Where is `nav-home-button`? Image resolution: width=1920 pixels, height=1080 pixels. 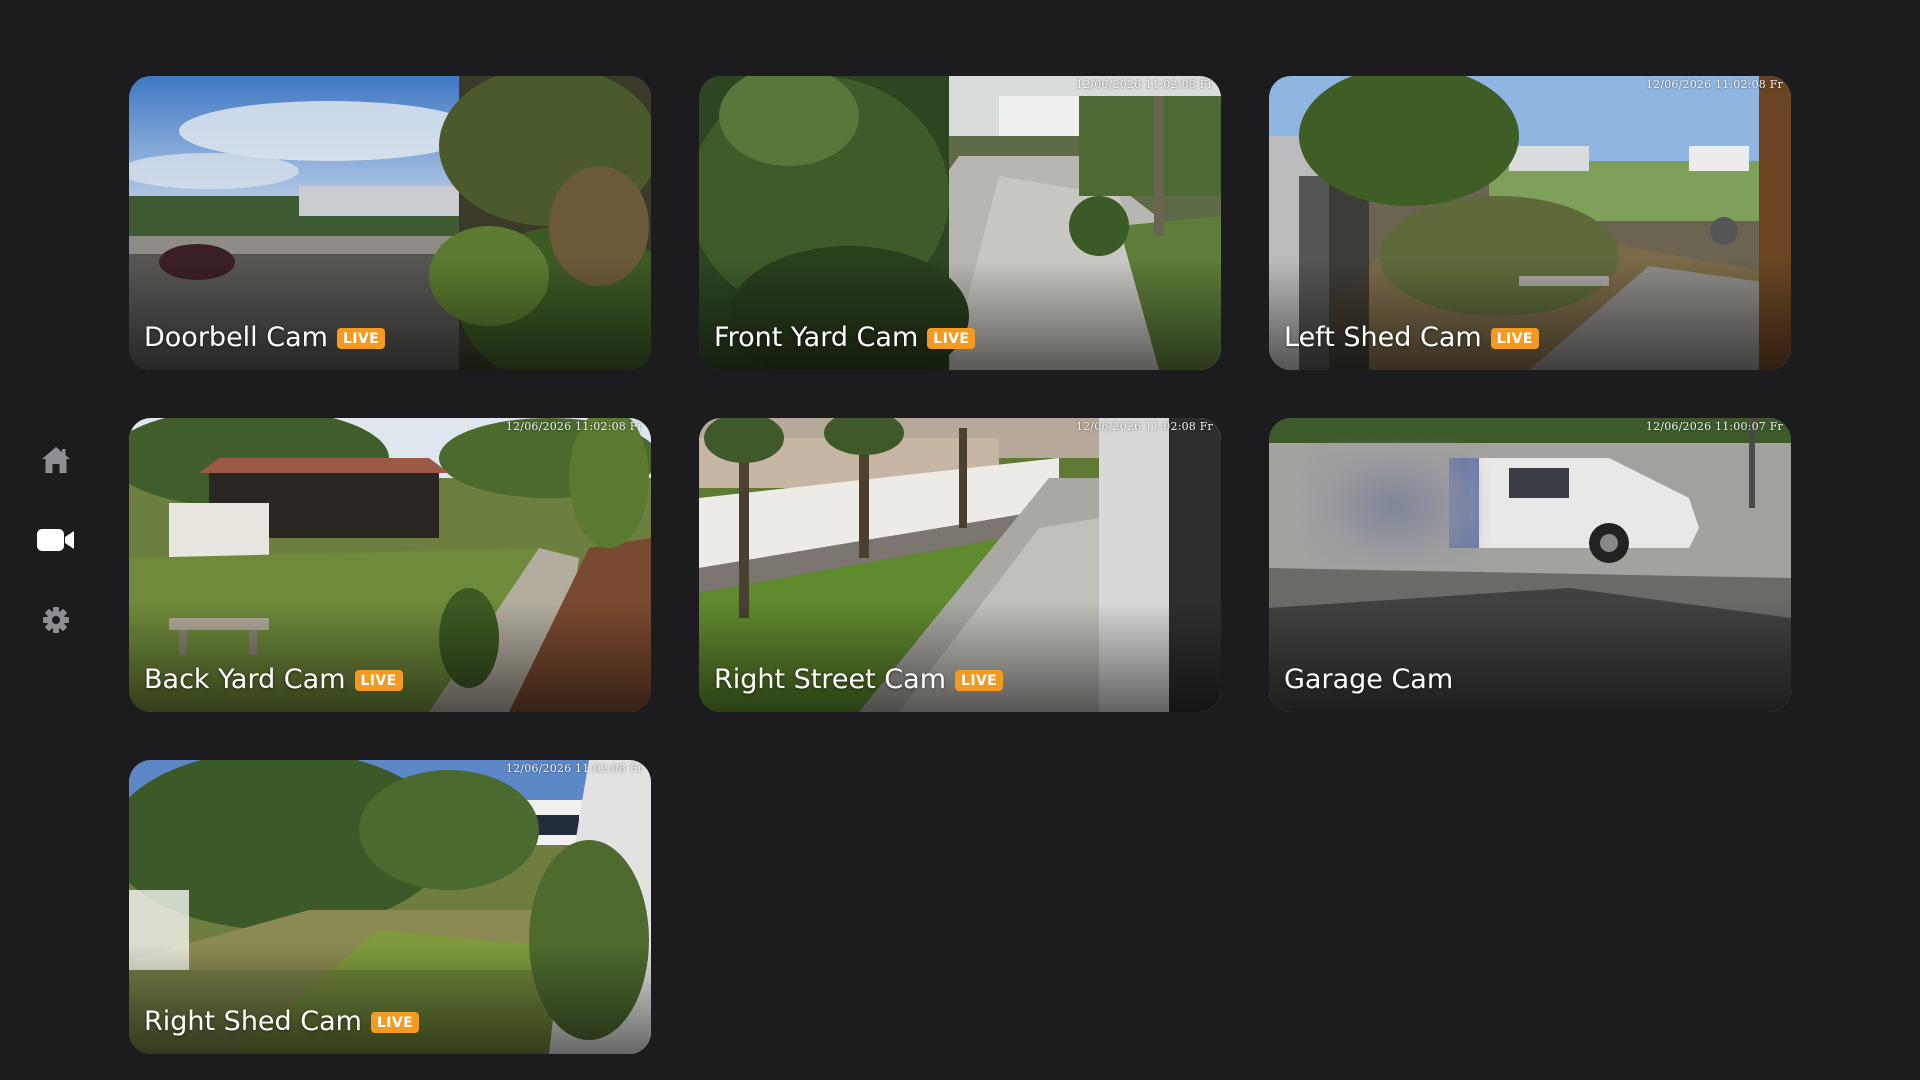 nav-home-button is located at coordinates (56, 460).